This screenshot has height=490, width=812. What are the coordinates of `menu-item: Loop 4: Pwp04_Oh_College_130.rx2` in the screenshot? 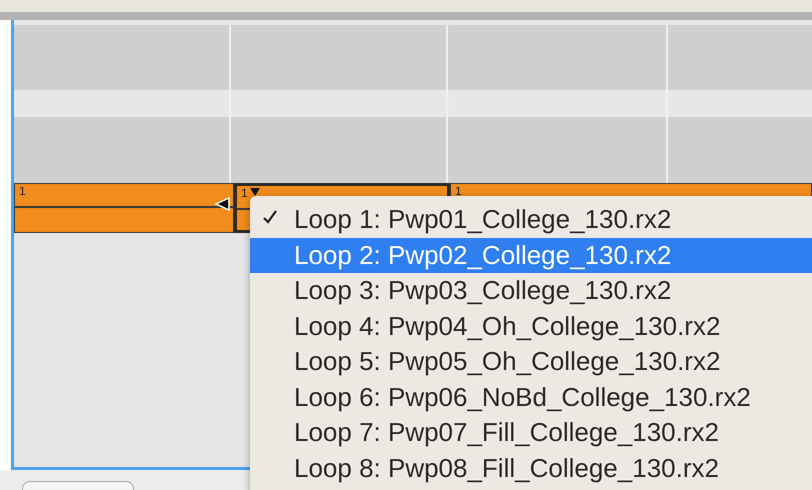 It's located at (531, 326).